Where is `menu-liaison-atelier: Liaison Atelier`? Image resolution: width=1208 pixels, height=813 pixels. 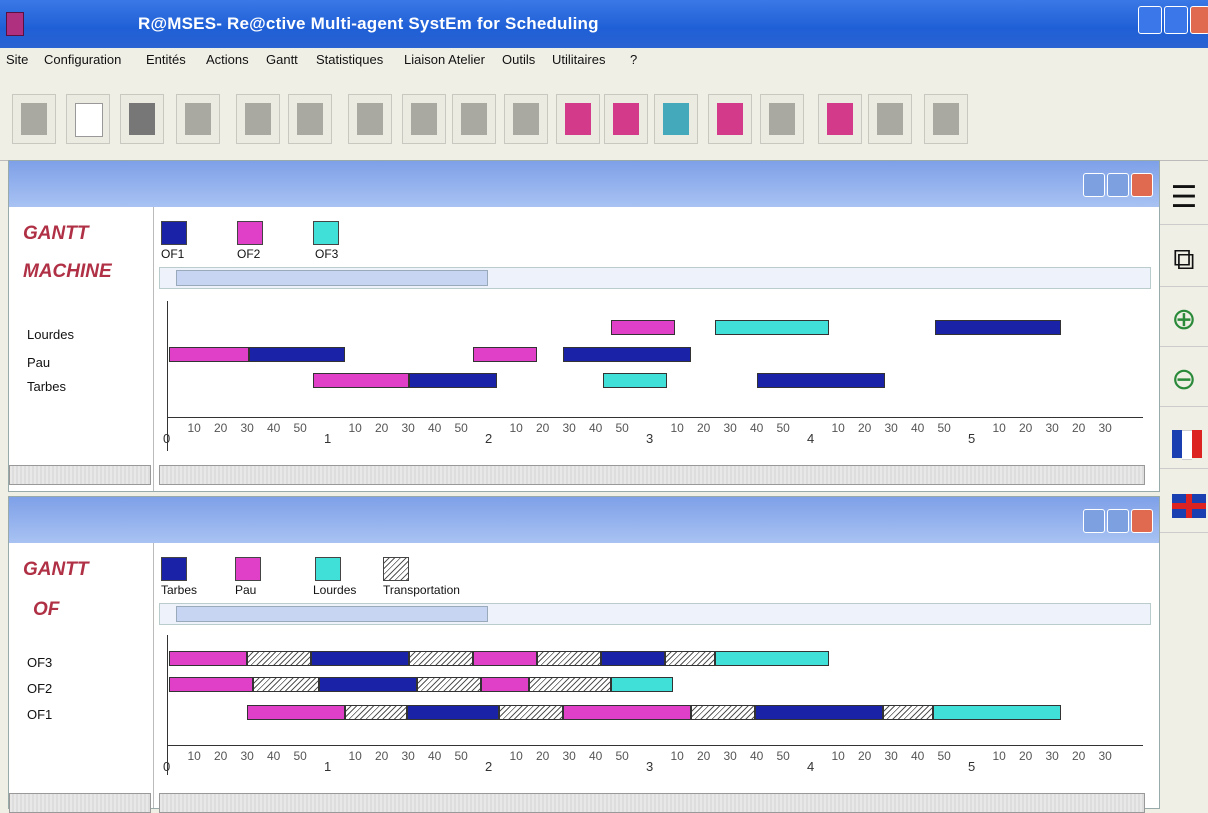 menu-liaison-atelier: Liaison Atelier is located at coordinates (444, 59).